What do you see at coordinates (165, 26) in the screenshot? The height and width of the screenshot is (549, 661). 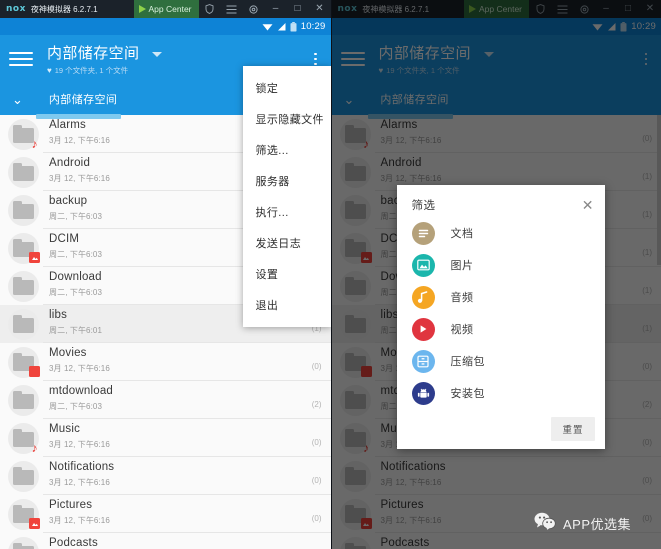 I see `android-status-bar: 10:29` at bounding box center [165, 26].